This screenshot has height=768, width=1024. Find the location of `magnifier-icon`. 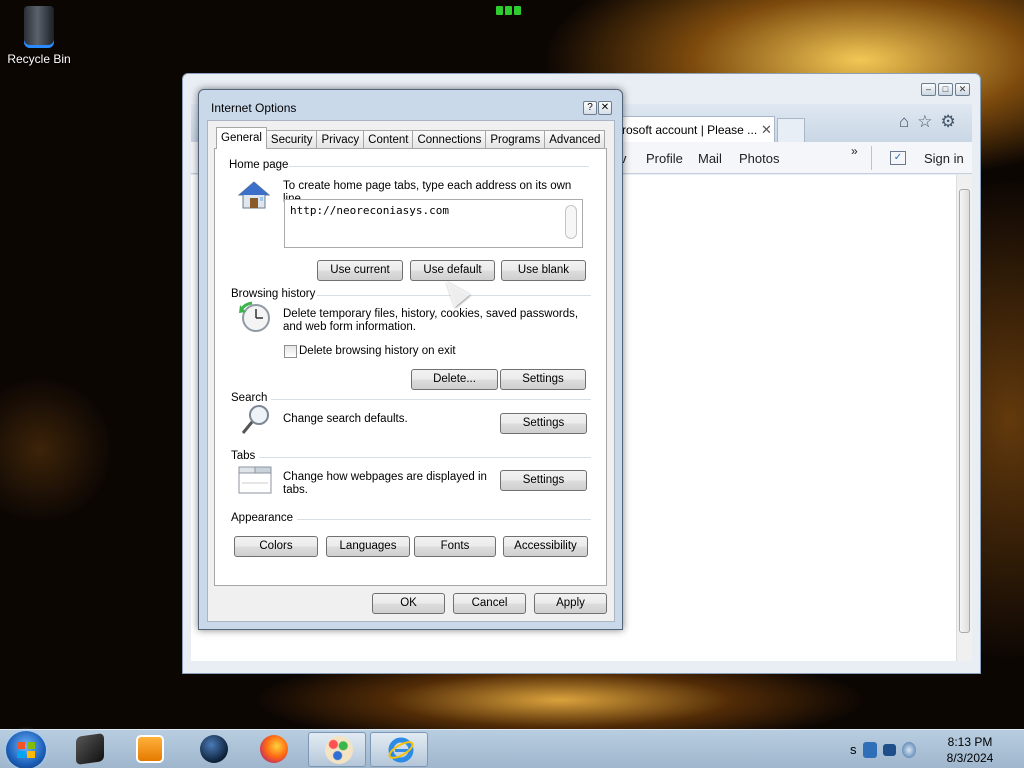

magnifier-icon is located at coordinates (255, 419).